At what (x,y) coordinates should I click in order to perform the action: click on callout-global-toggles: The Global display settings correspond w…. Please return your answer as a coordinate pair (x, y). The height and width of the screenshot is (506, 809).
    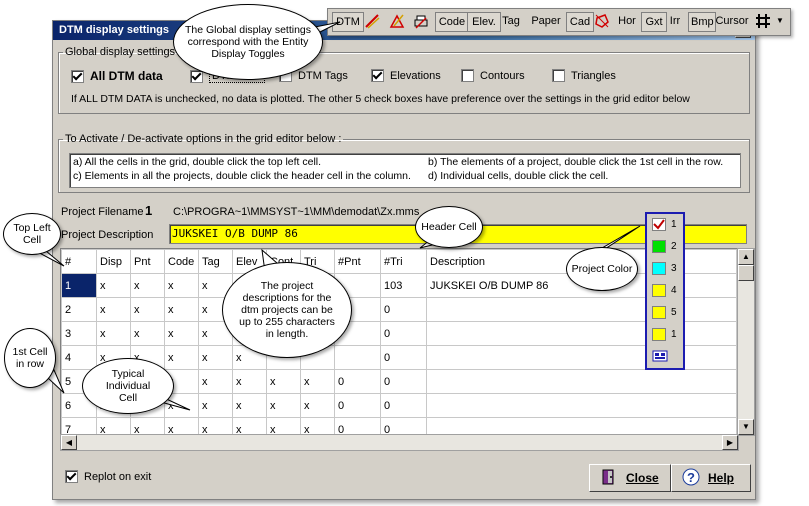
    Looking at the image, I should click on (248, 42).